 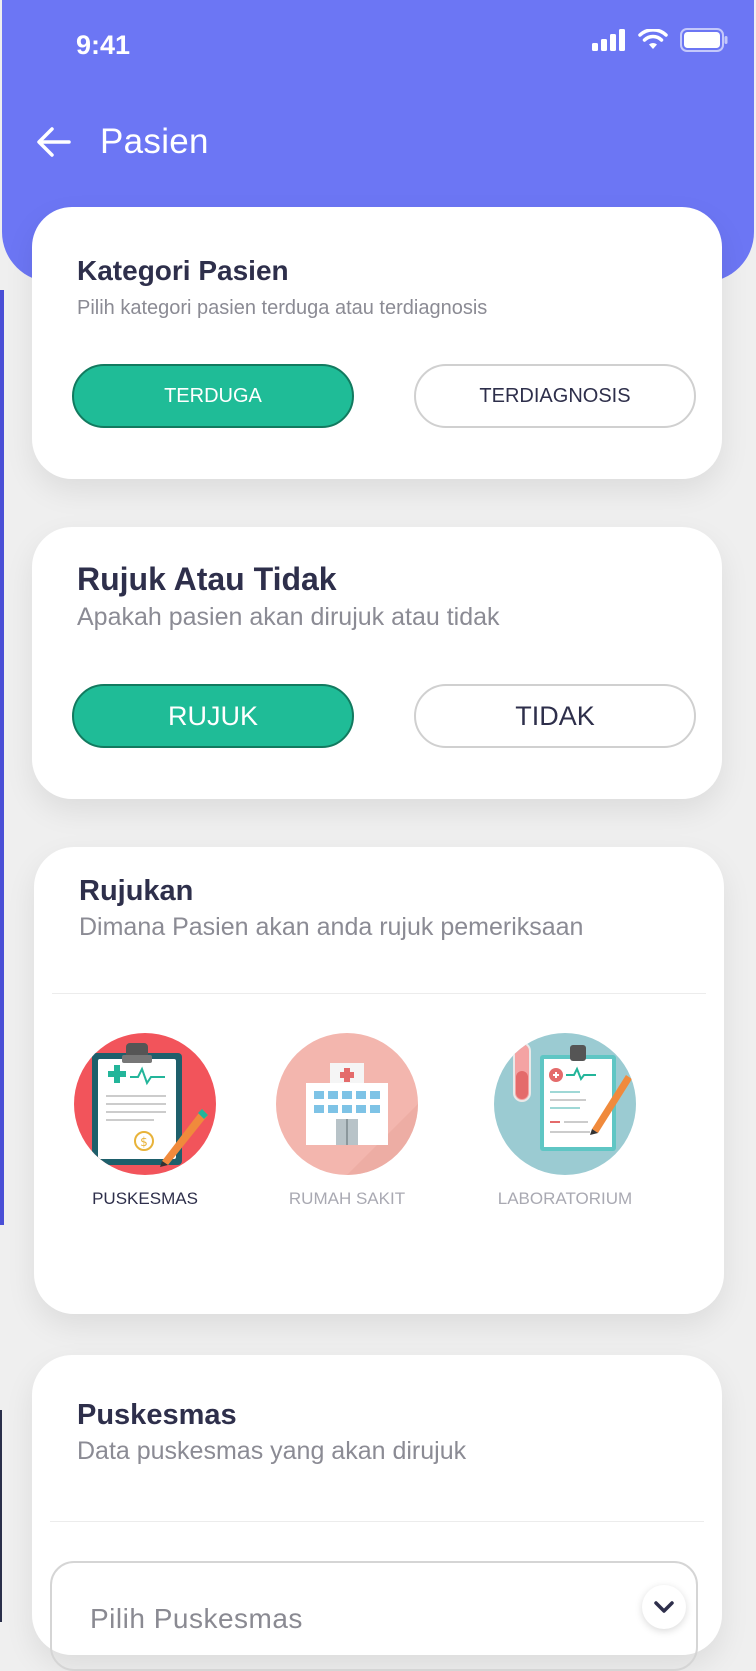 I want to click on lab-report-icon, so click(x=565, y=1104).